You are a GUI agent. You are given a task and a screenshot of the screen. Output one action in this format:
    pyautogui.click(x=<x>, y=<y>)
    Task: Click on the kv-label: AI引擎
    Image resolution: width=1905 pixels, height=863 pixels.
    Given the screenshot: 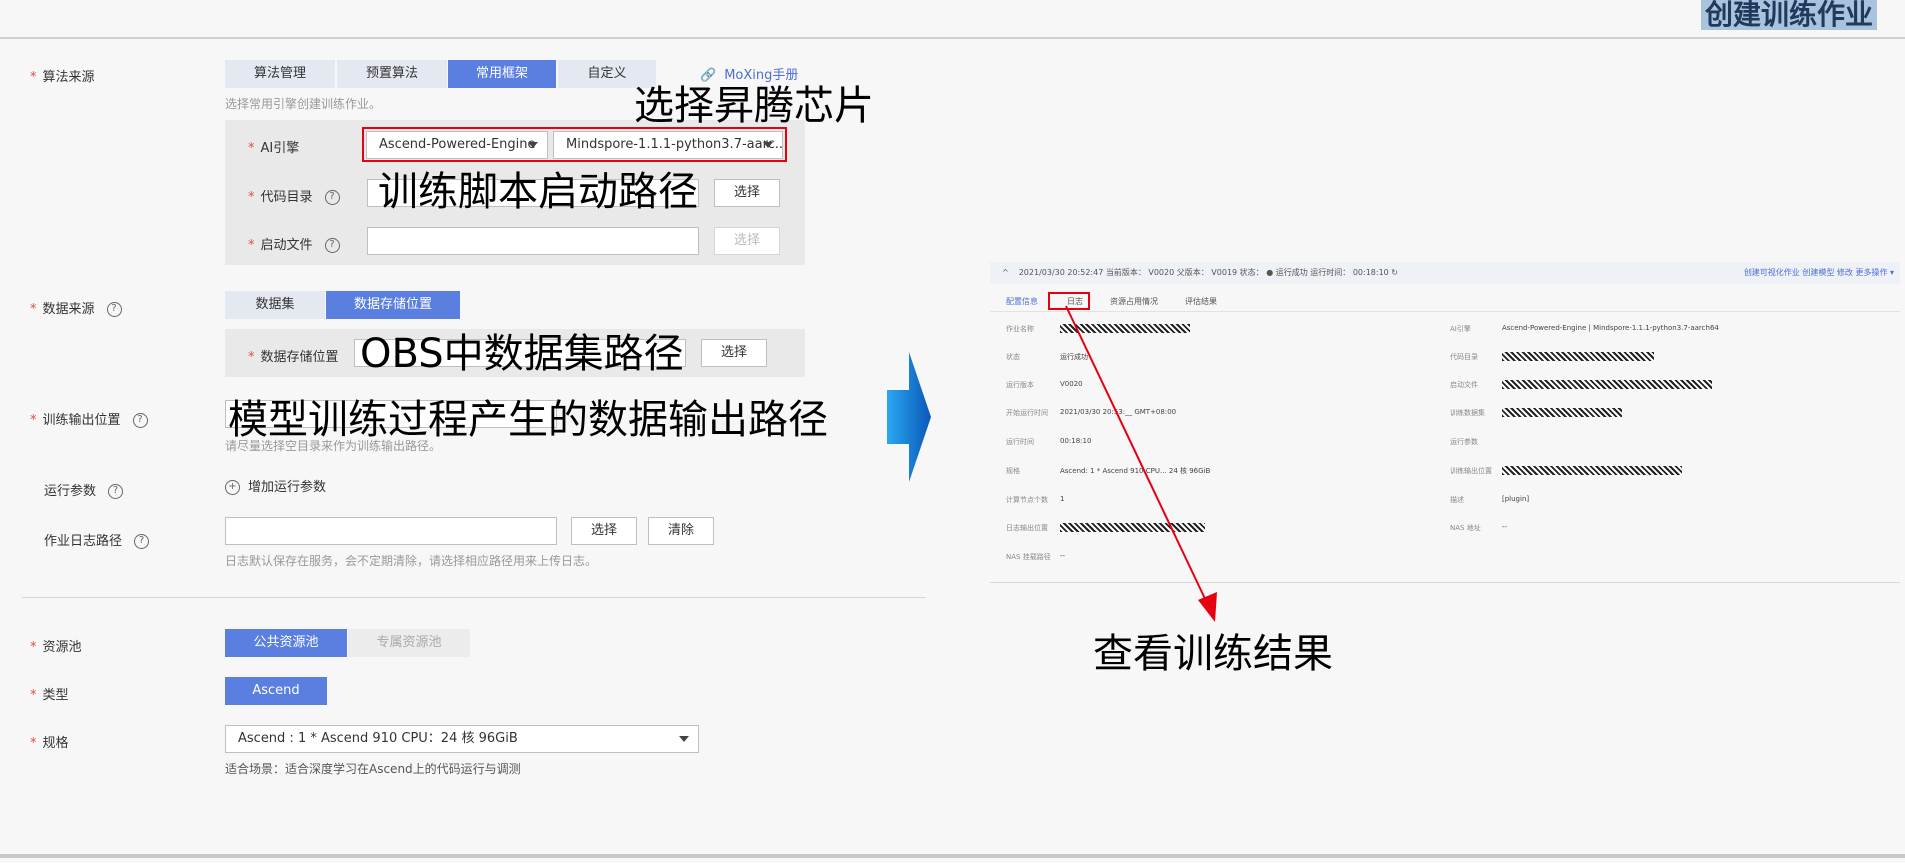 What is the action you would take?
    pyautogui.click(x=1460, y=329)
    